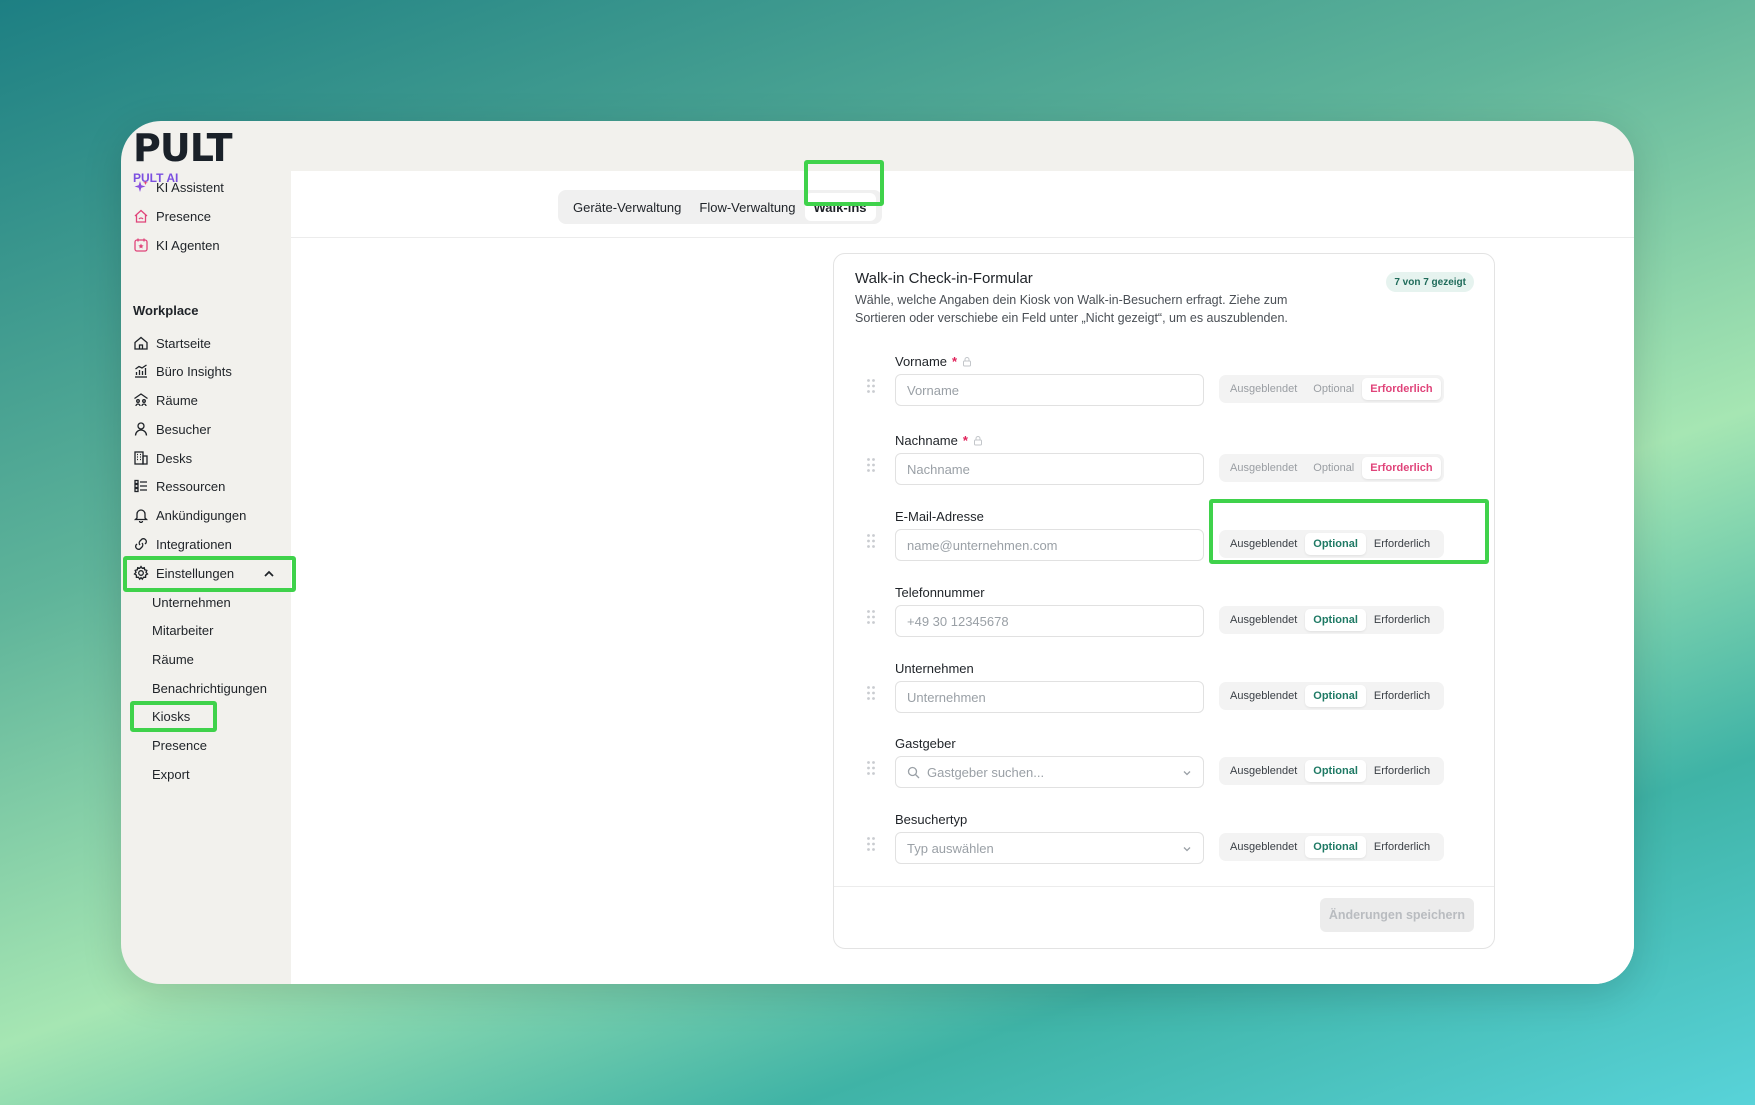  I want to click on rooms-icon, so click(141, 400).